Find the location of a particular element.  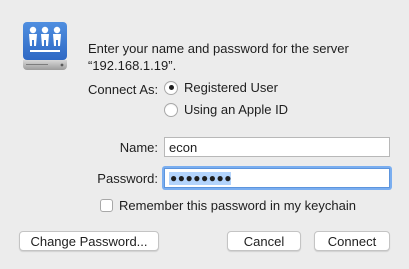

radio-registered-user-label: Registered User is located at coordinates (231, 87).